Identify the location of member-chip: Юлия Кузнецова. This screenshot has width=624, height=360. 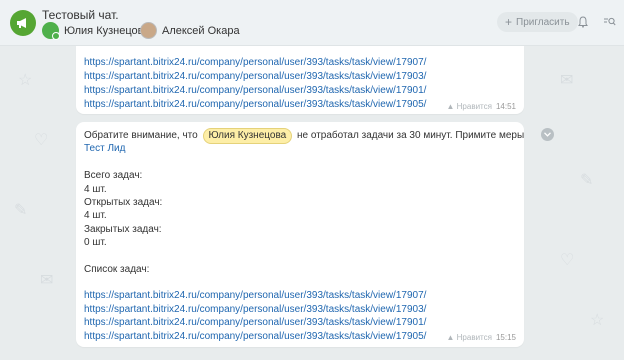
(96, 31).